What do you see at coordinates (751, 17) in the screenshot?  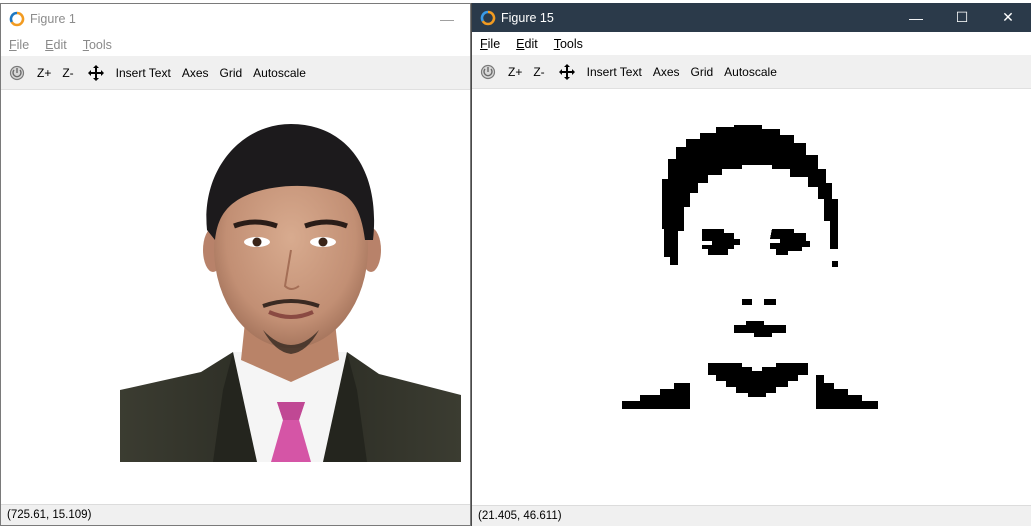 I see `figure-15-titlebar: Figure 15 — ☐ ✕` at bounding box center [751, 17].